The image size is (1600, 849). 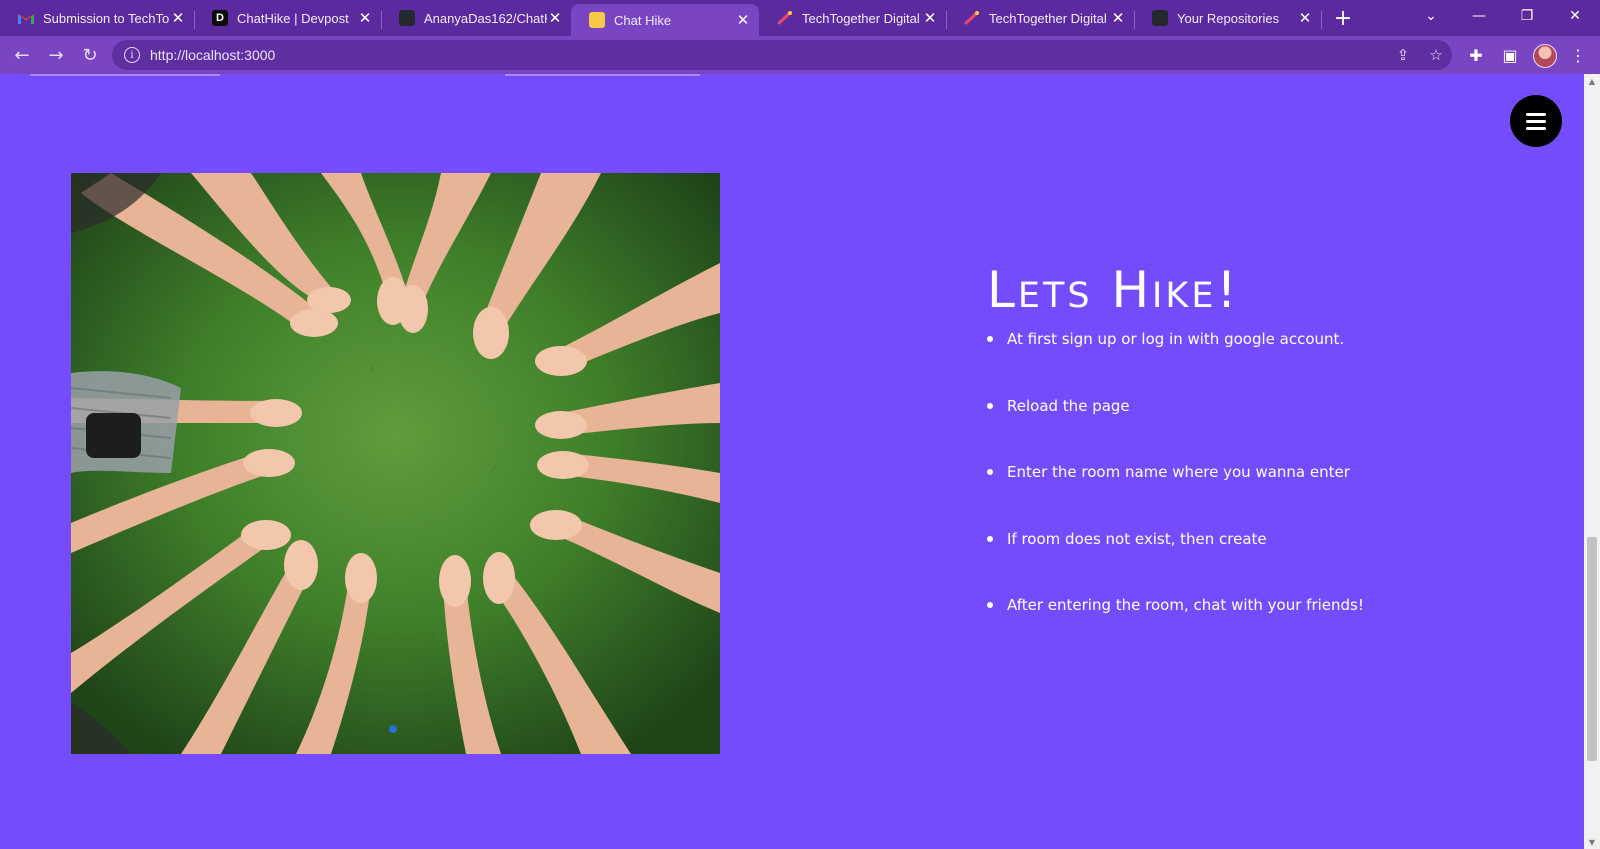 What do you see at coordinates (1267, 427) in the screenshot?
I see `step-item: Reload the page` at bounding box center [1267, 427].